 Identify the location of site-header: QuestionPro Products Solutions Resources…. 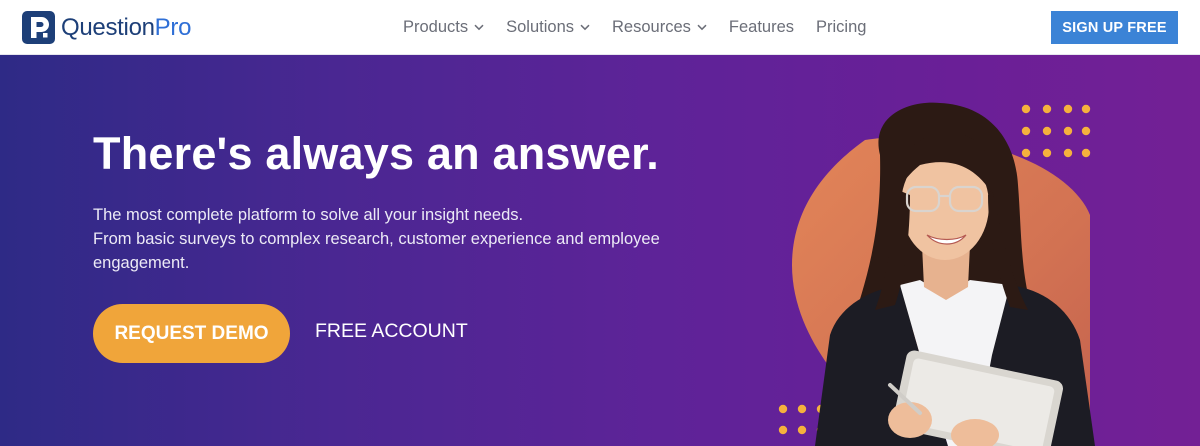
(600, 27).